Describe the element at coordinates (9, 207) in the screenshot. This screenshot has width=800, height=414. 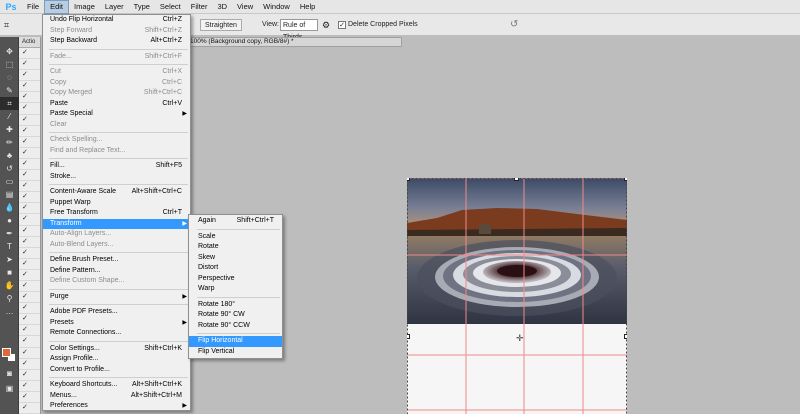
I see `blur-tool-icon: 💧` at that location.